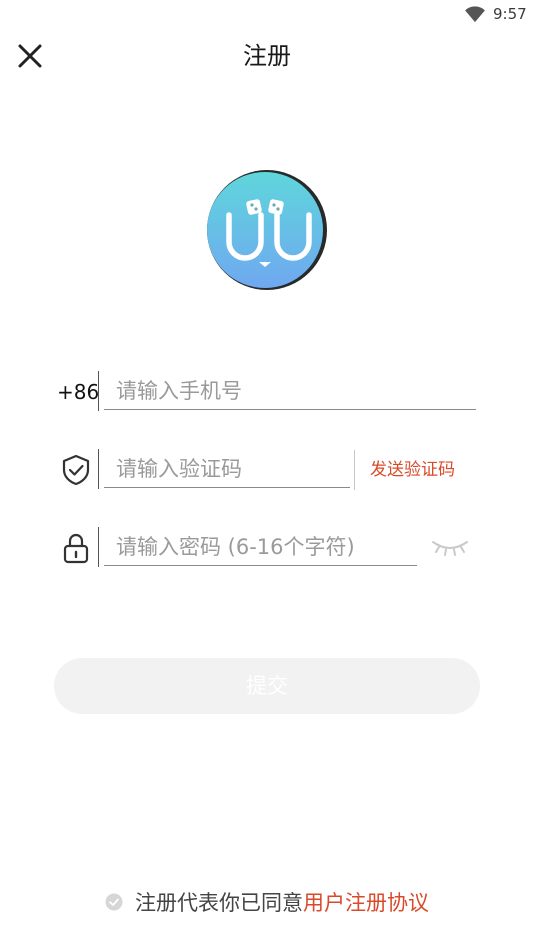 This screenshot has height=949, width=534. Describe the element at coordinates (260, 547) in the screenshot. I see `password-input` at that location.